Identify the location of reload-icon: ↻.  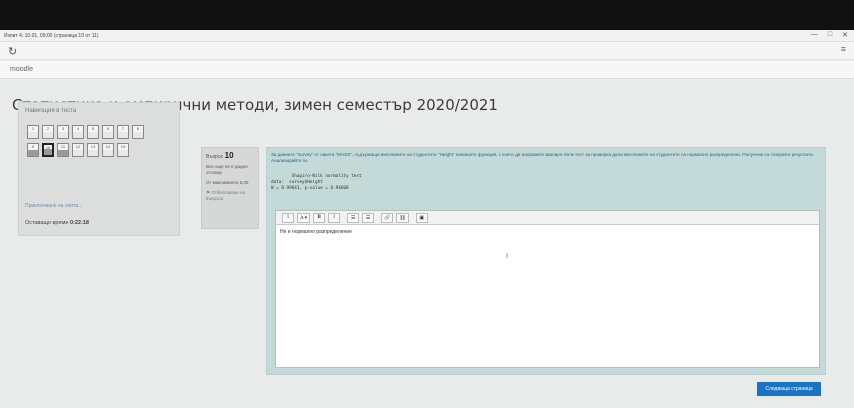
(12, 51).